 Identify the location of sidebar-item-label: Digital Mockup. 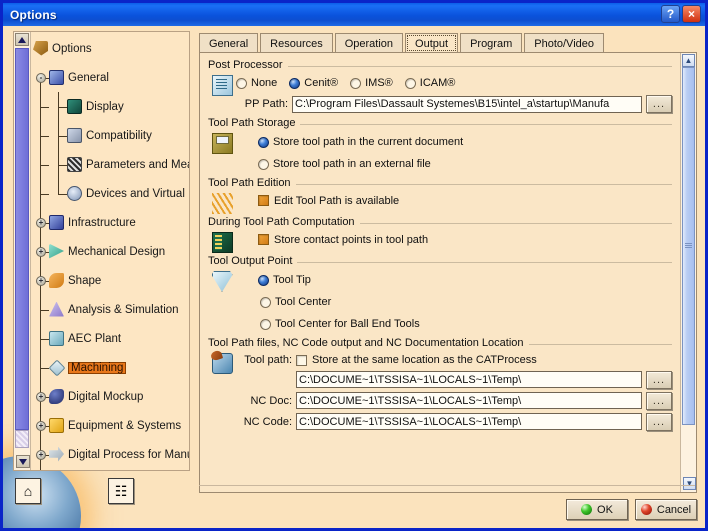
(106, 396).